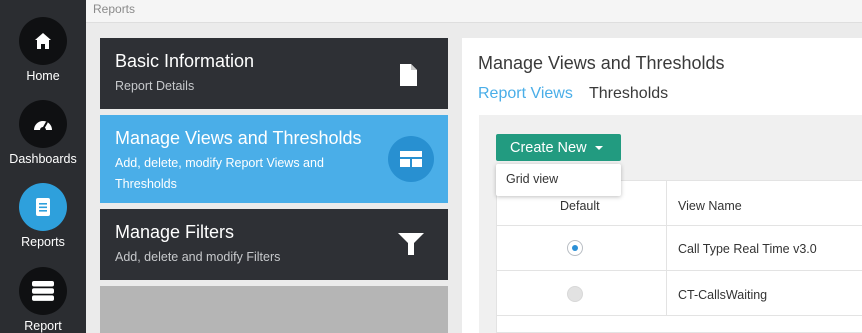 This screenshot has height=333, width=862. What do you see at coordinates (747, 249) in the screenshot?
I see `view-name-cell: Call Type Real Time v3.0` at bounding box center [747, 249].